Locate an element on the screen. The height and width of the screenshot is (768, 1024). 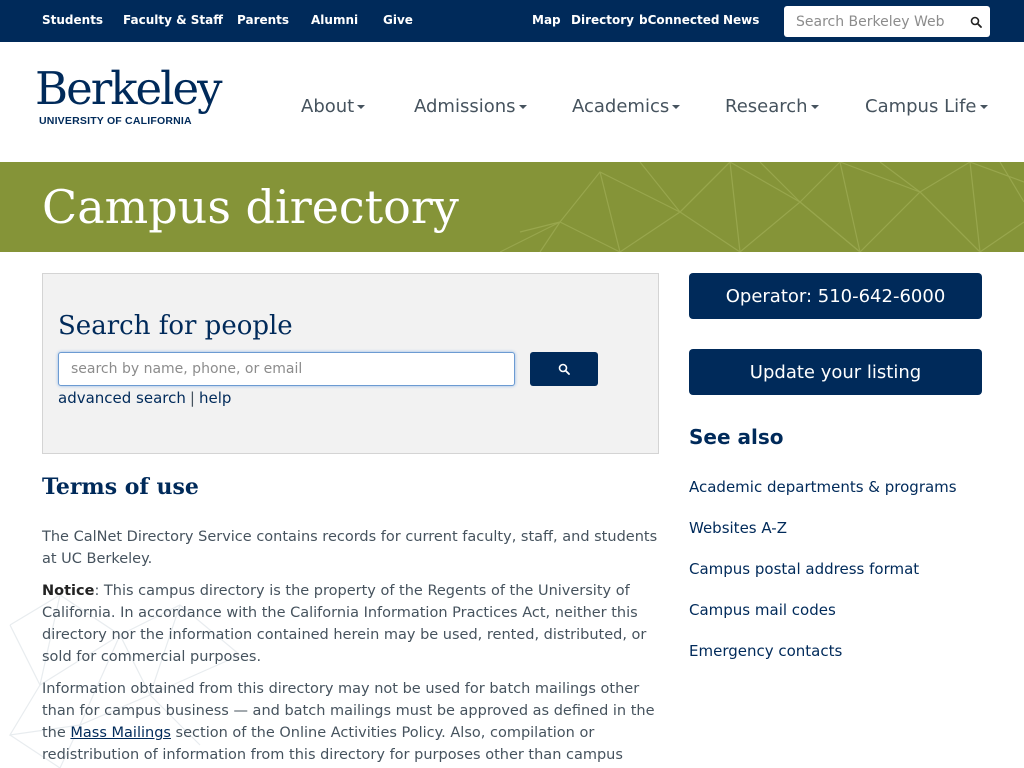
nav-about-label: About is located at coordinates (328, 106).